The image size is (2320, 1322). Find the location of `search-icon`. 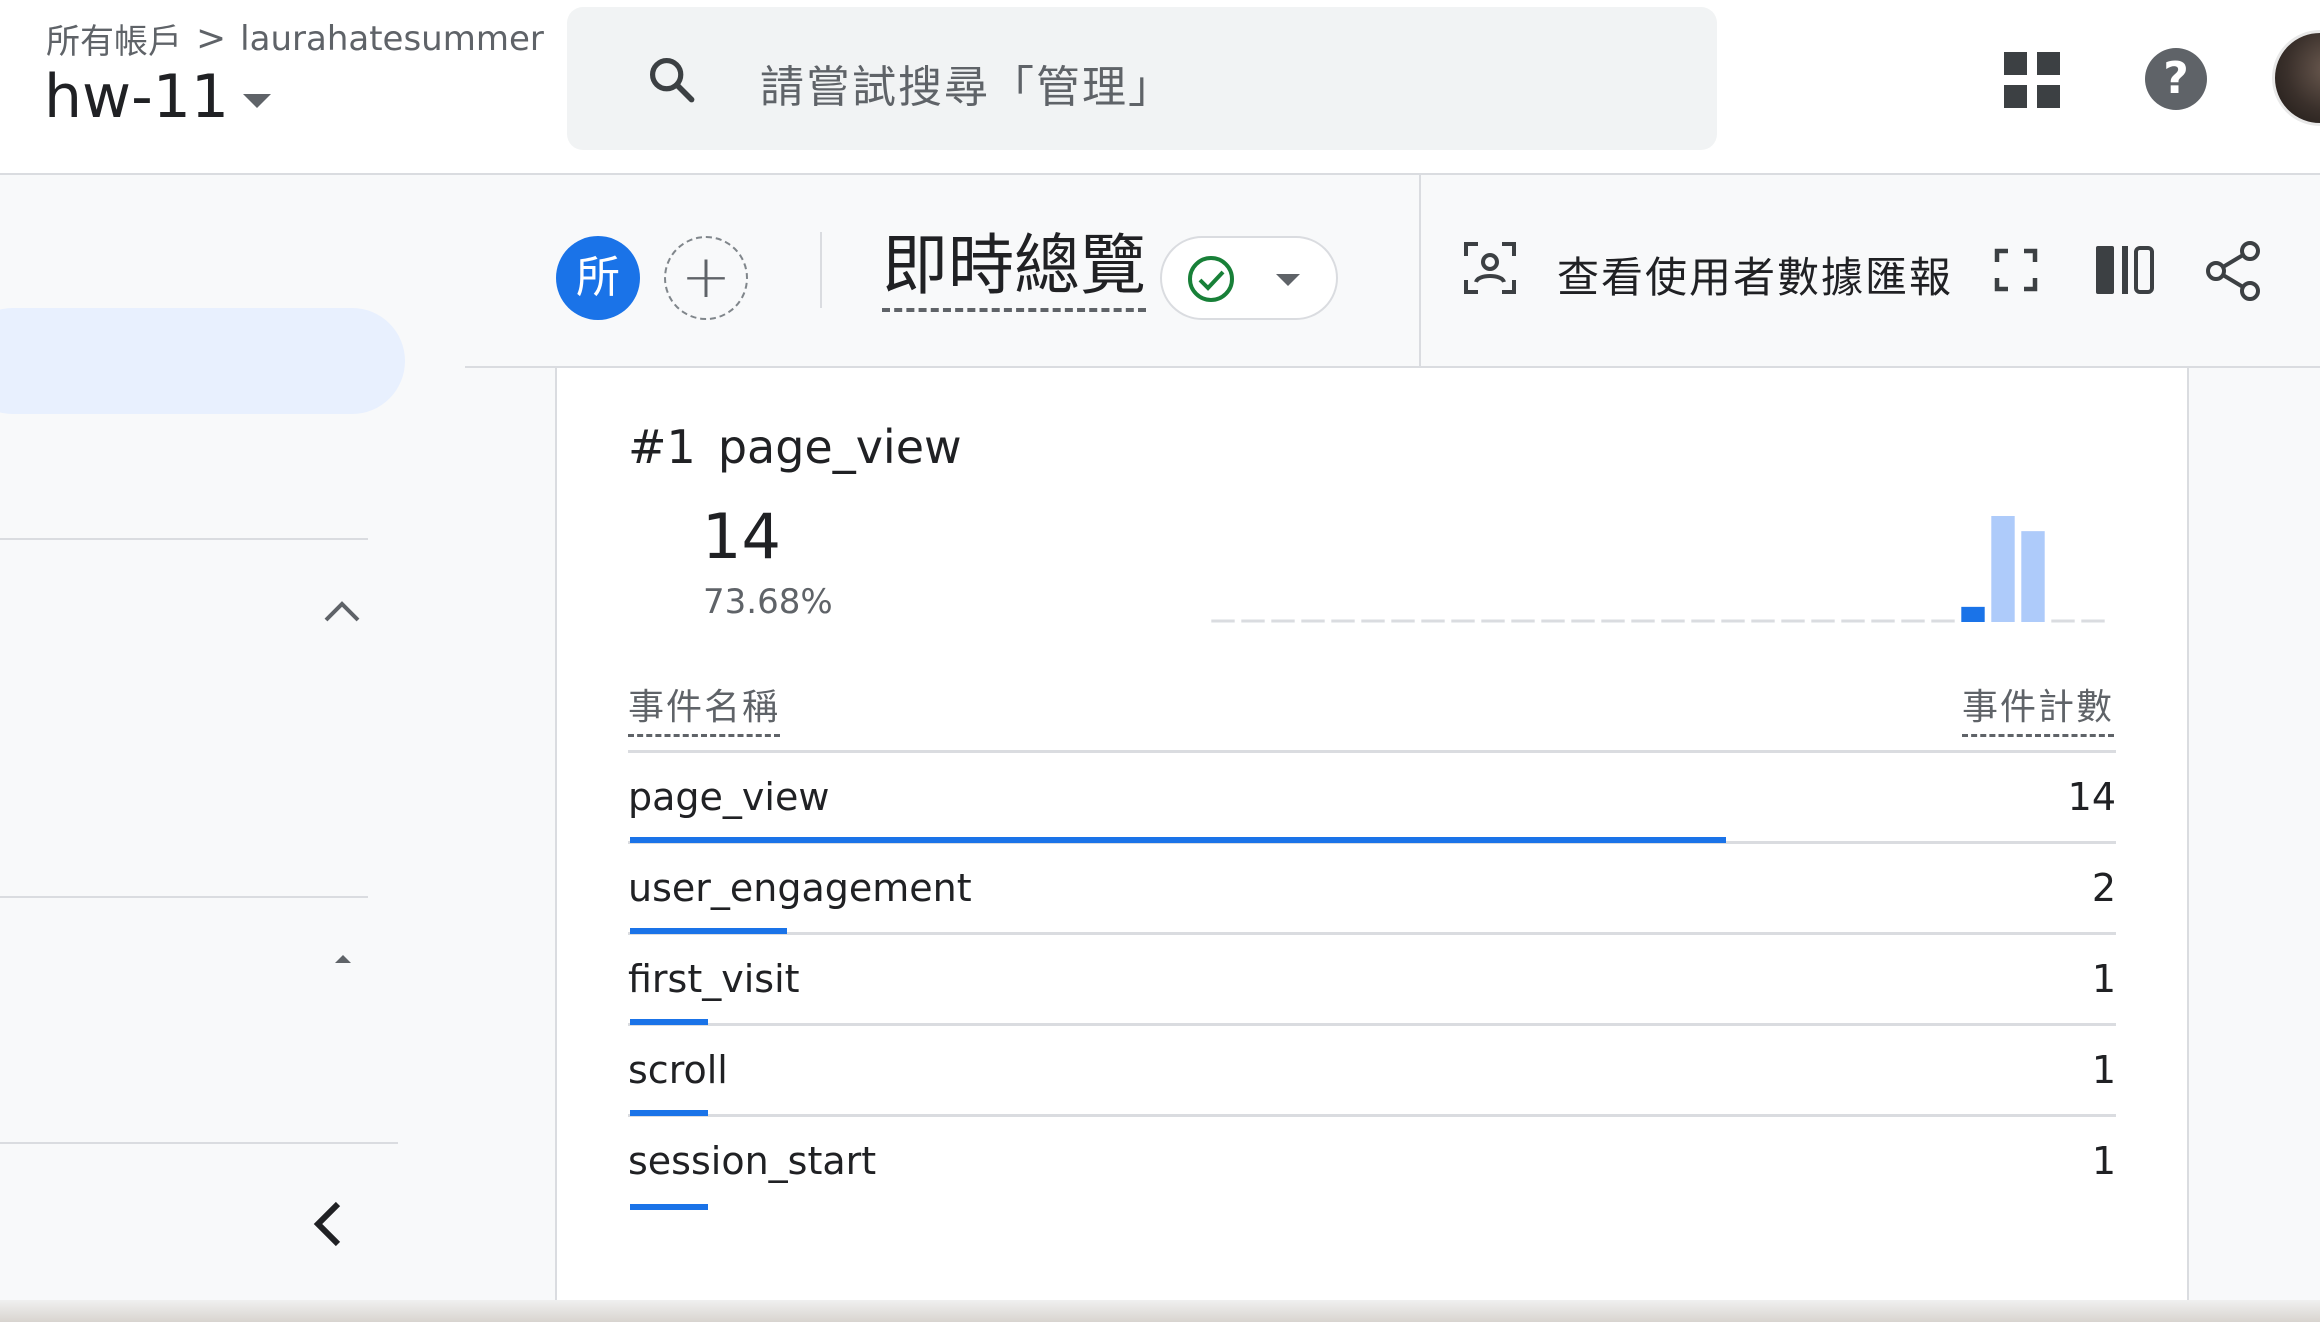

search-icon is located at coordinates (672, 80).